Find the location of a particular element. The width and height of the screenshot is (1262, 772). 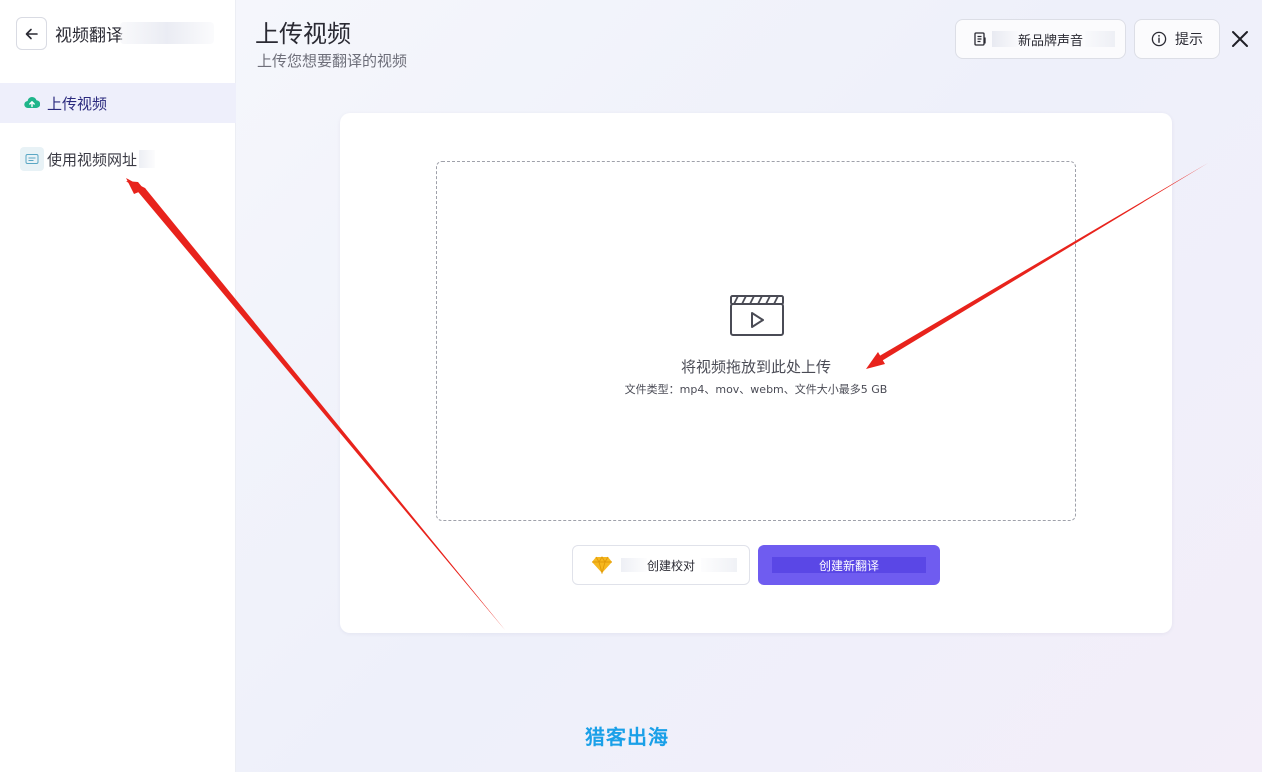

back-button is located at coordinates (31, 33).